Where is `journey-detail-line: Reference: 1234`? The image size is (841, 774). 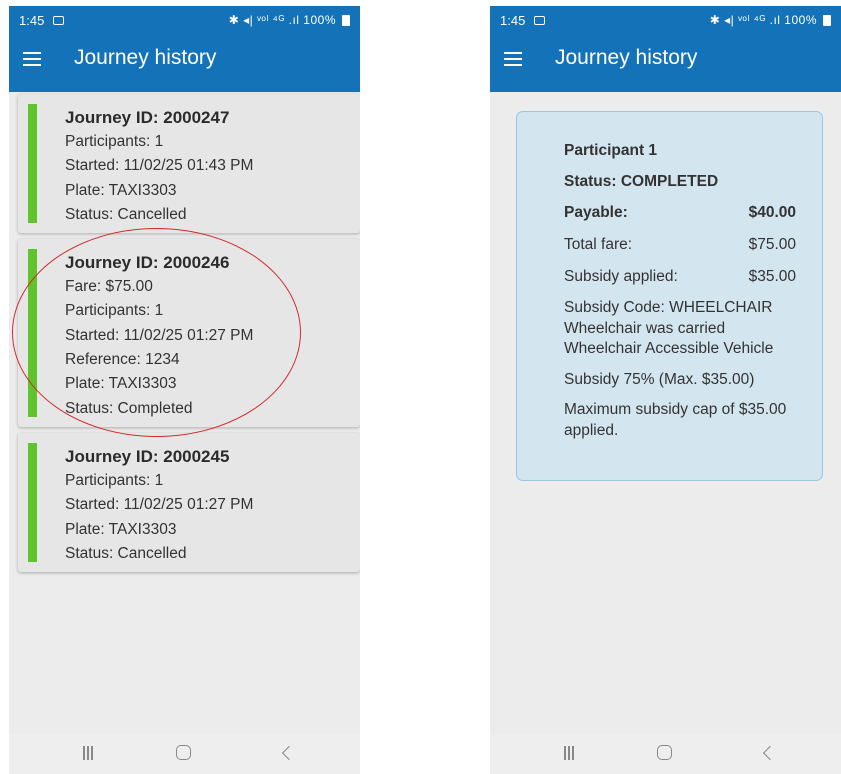
journey-detail-line: Reference: 1234 is located at coordinates (122, 360).